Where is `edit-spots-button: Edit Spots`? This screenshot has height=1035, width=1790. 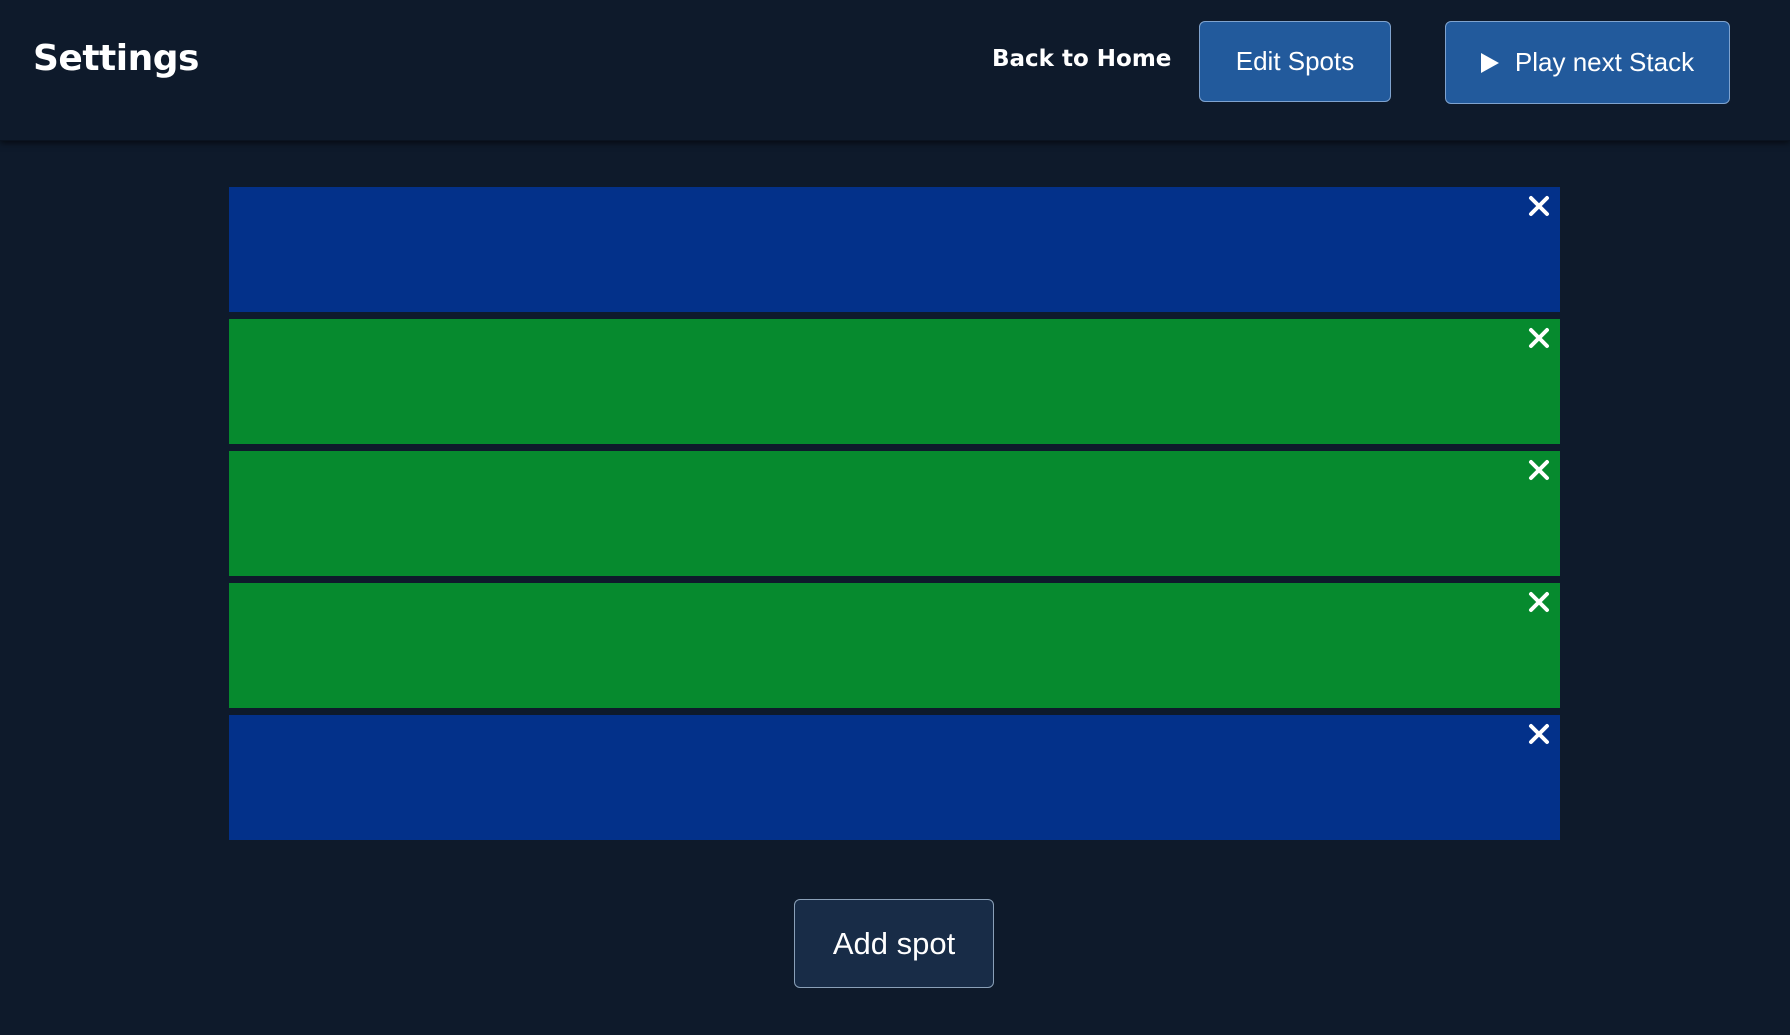 edit-spots-button: Edit Spots is located at coordinates (1295, 61).